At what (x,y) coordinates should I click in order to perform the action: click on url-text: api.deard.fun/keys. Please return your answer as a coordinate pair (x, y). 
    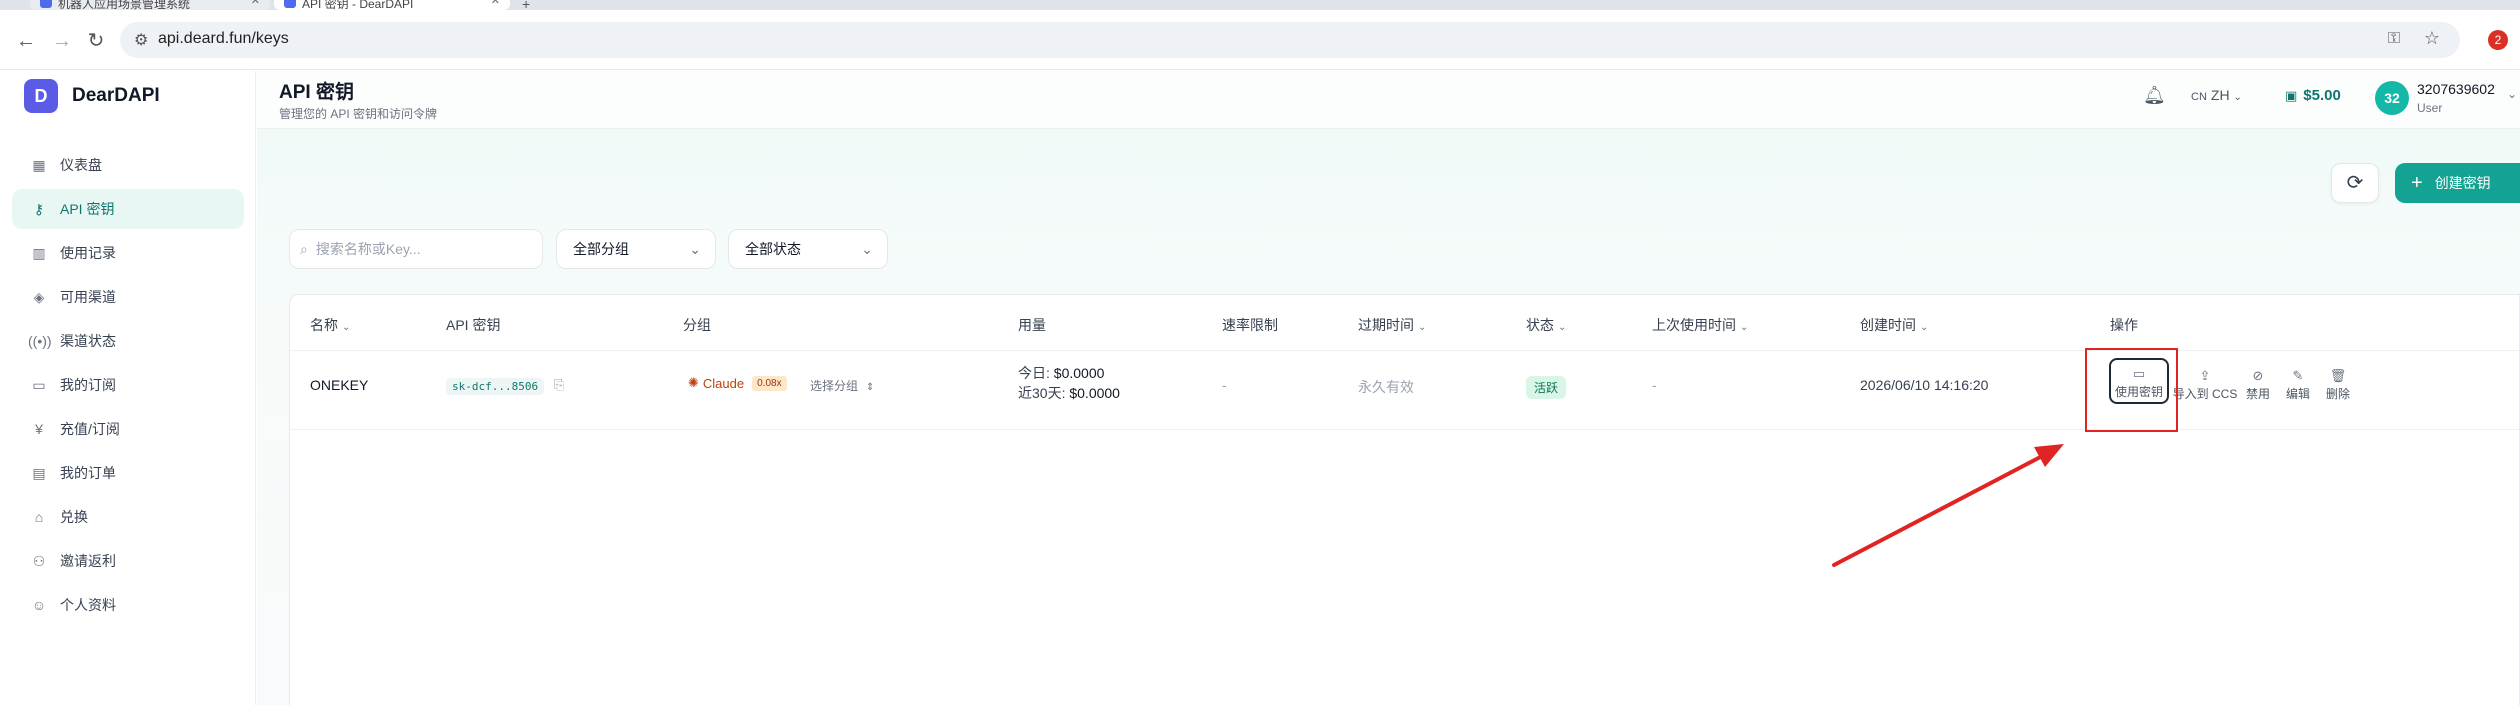
    Looking at the image, I should click on (223, 39).